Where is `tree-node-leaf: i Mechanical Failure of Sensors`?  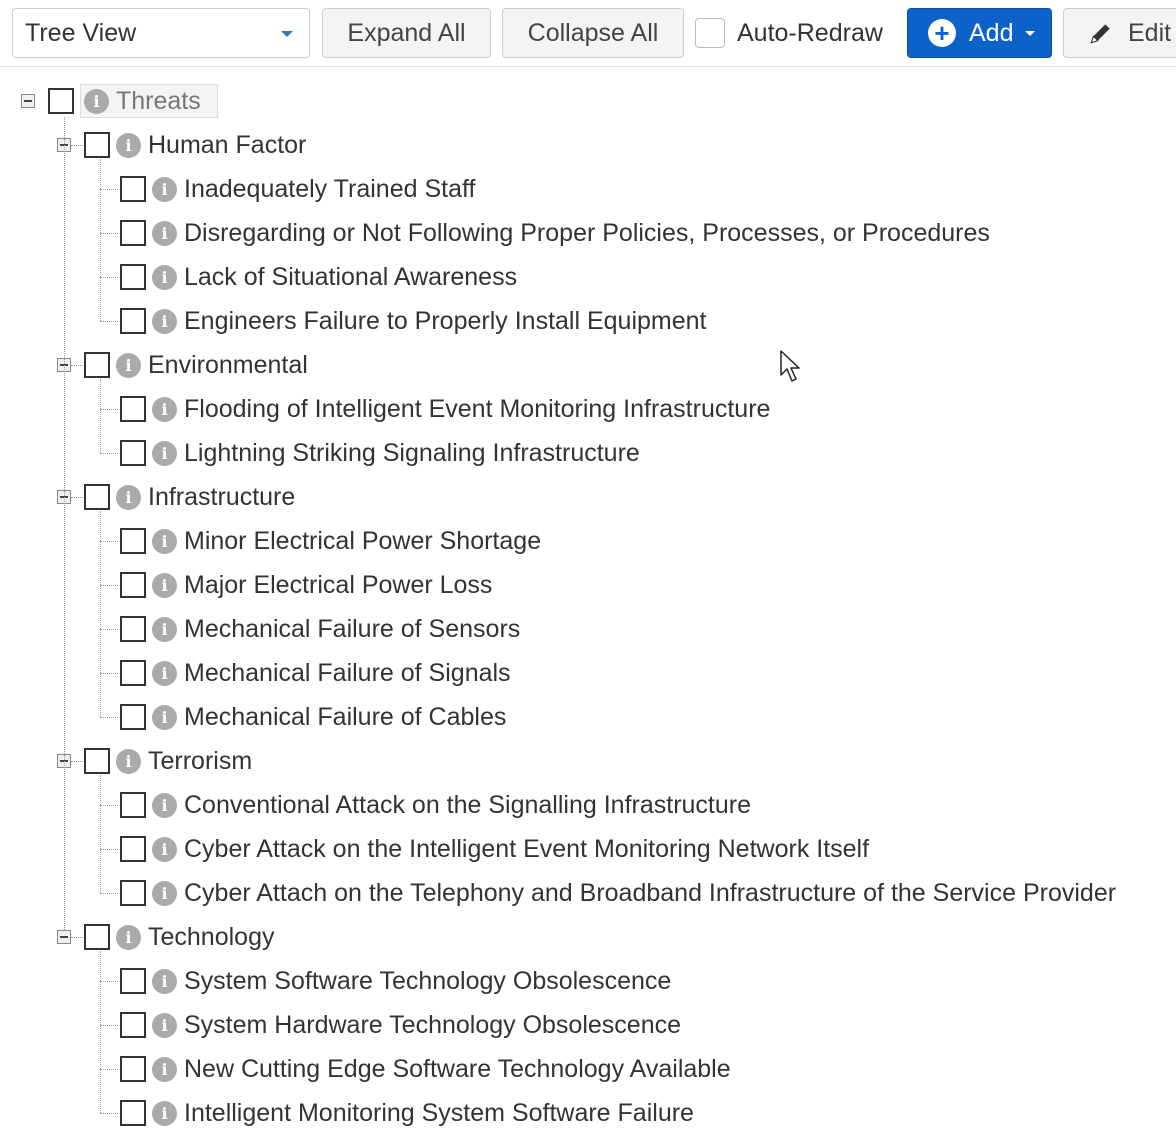 tree-node-leaf: i Mechanical Failure of Sensors is located at coordinates (320, 629).